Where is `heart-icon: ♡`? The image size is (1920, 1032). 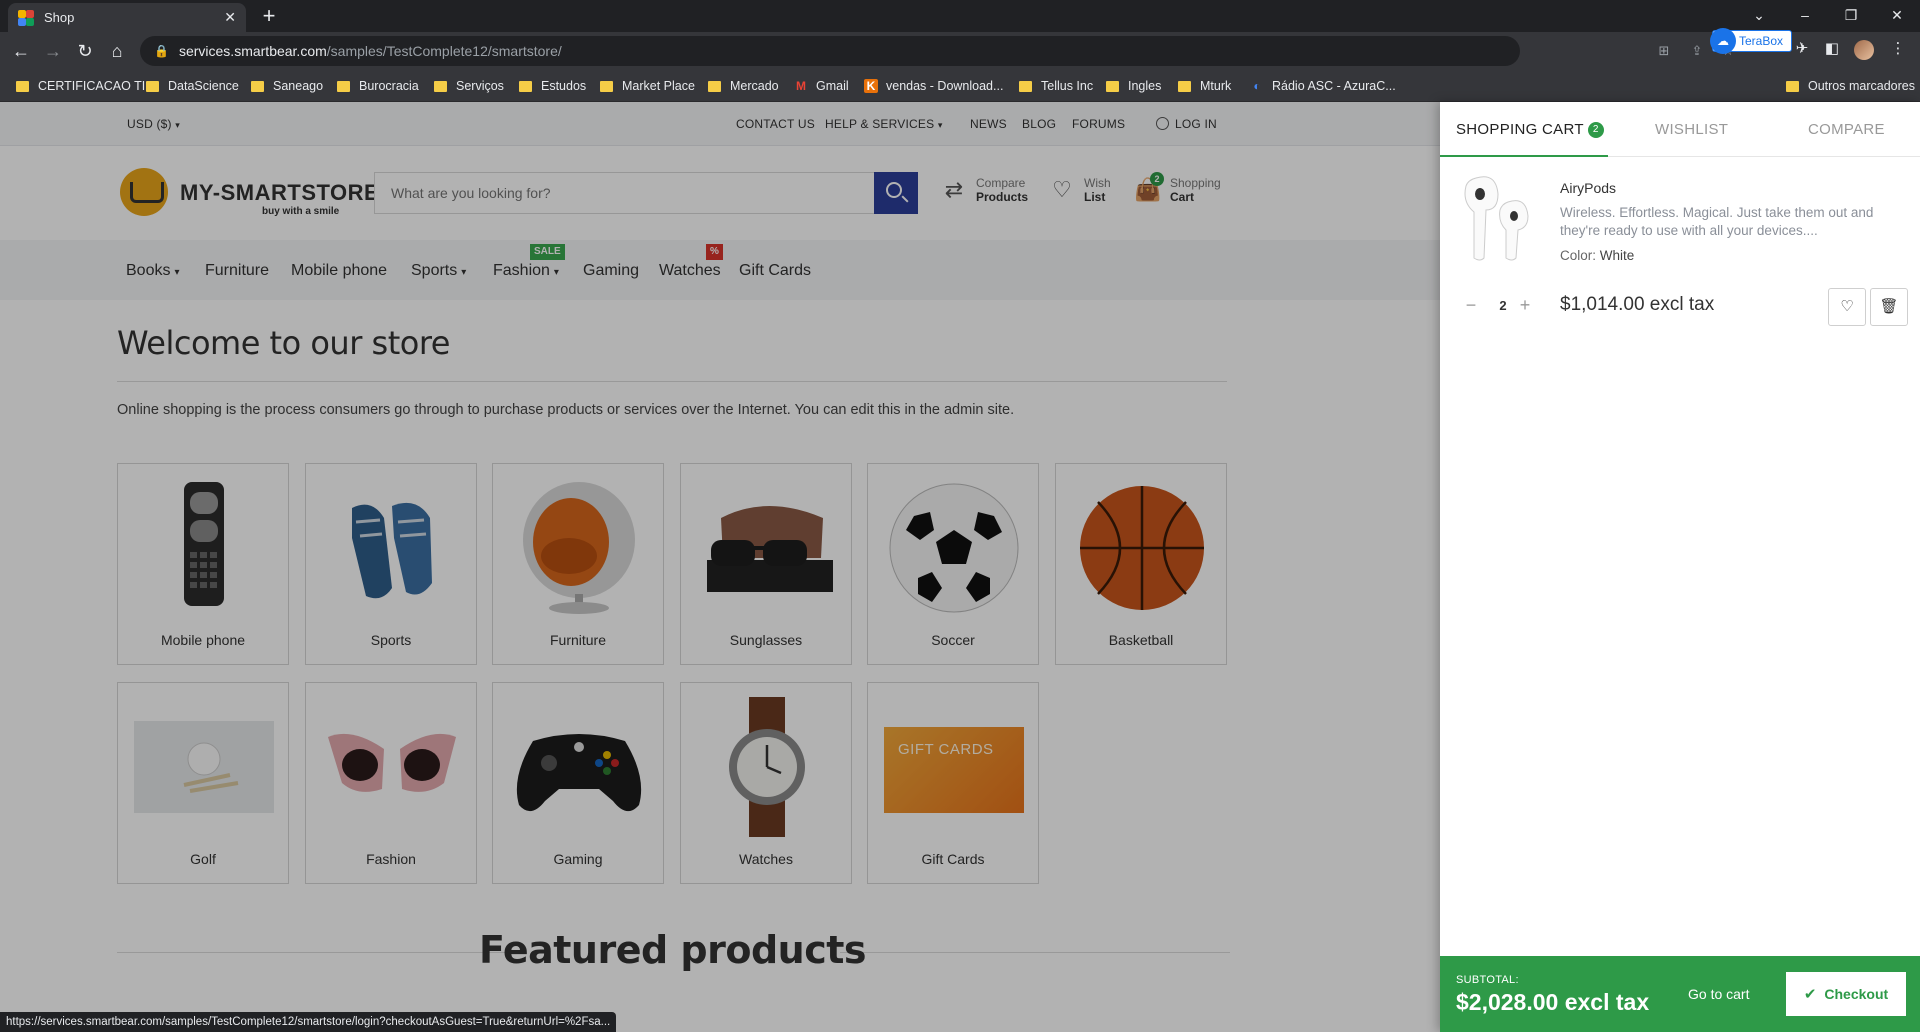
heart-icon: ♡ is located at coordinates (1847, 306).